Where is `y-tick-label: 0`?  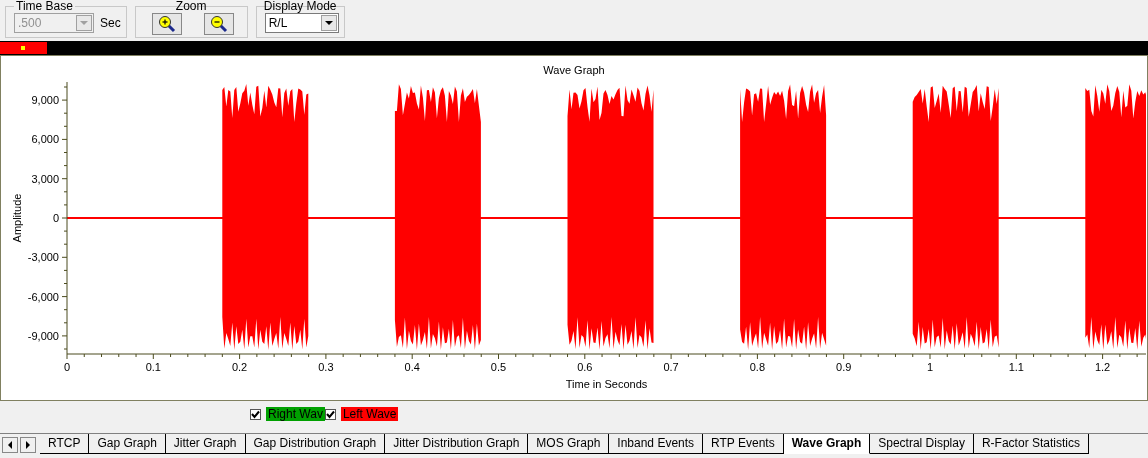 y-tick-label: 0 is located at coordinates (55, 218).